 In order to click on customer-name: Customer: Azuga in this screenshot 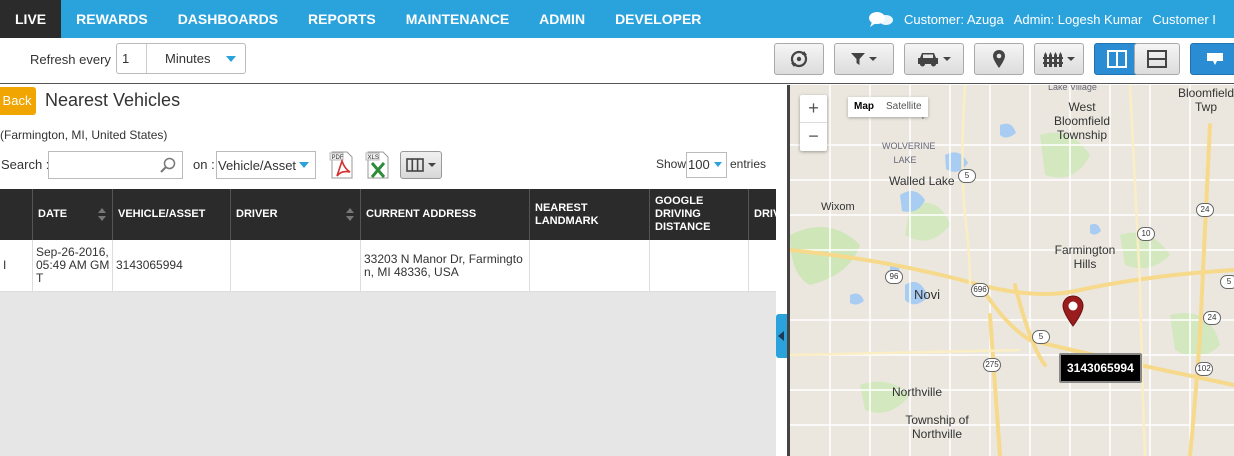, I will do `click(954, 19)`.